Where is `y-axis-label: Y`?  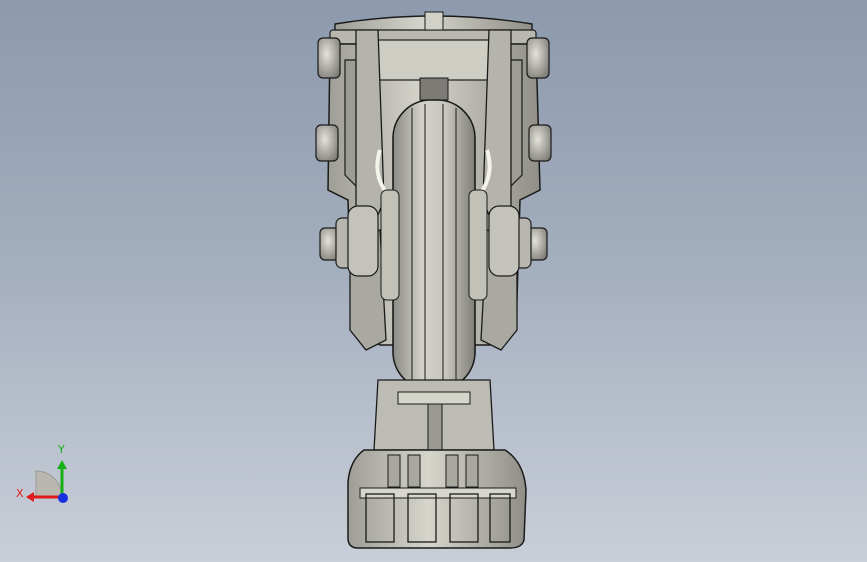
y-axis-label: Y is located at coordinates (61, 449).